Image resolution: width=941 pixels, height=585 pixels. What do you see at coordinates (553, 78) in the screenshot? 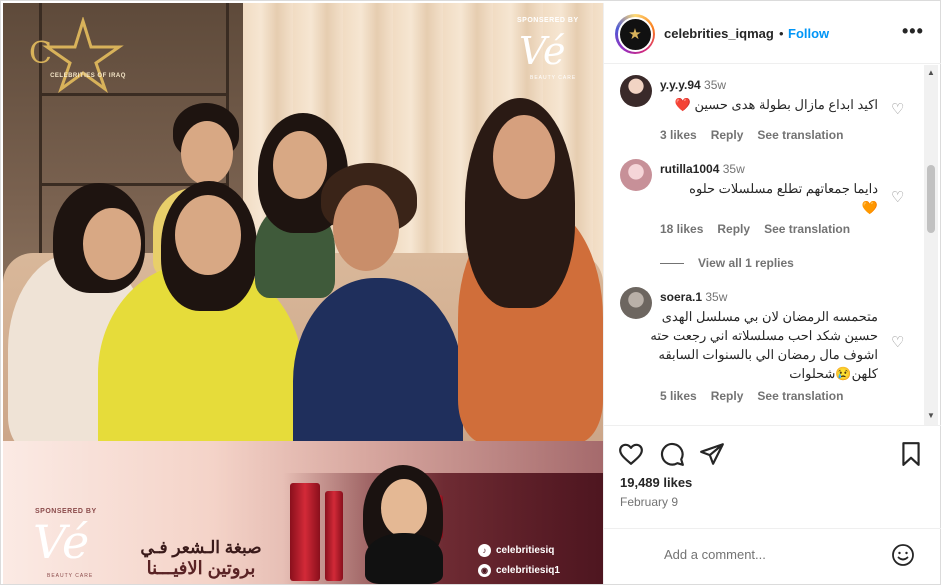
I see `beauty-care-top: BEAUTY CARE` at bounding box center [553, 78].